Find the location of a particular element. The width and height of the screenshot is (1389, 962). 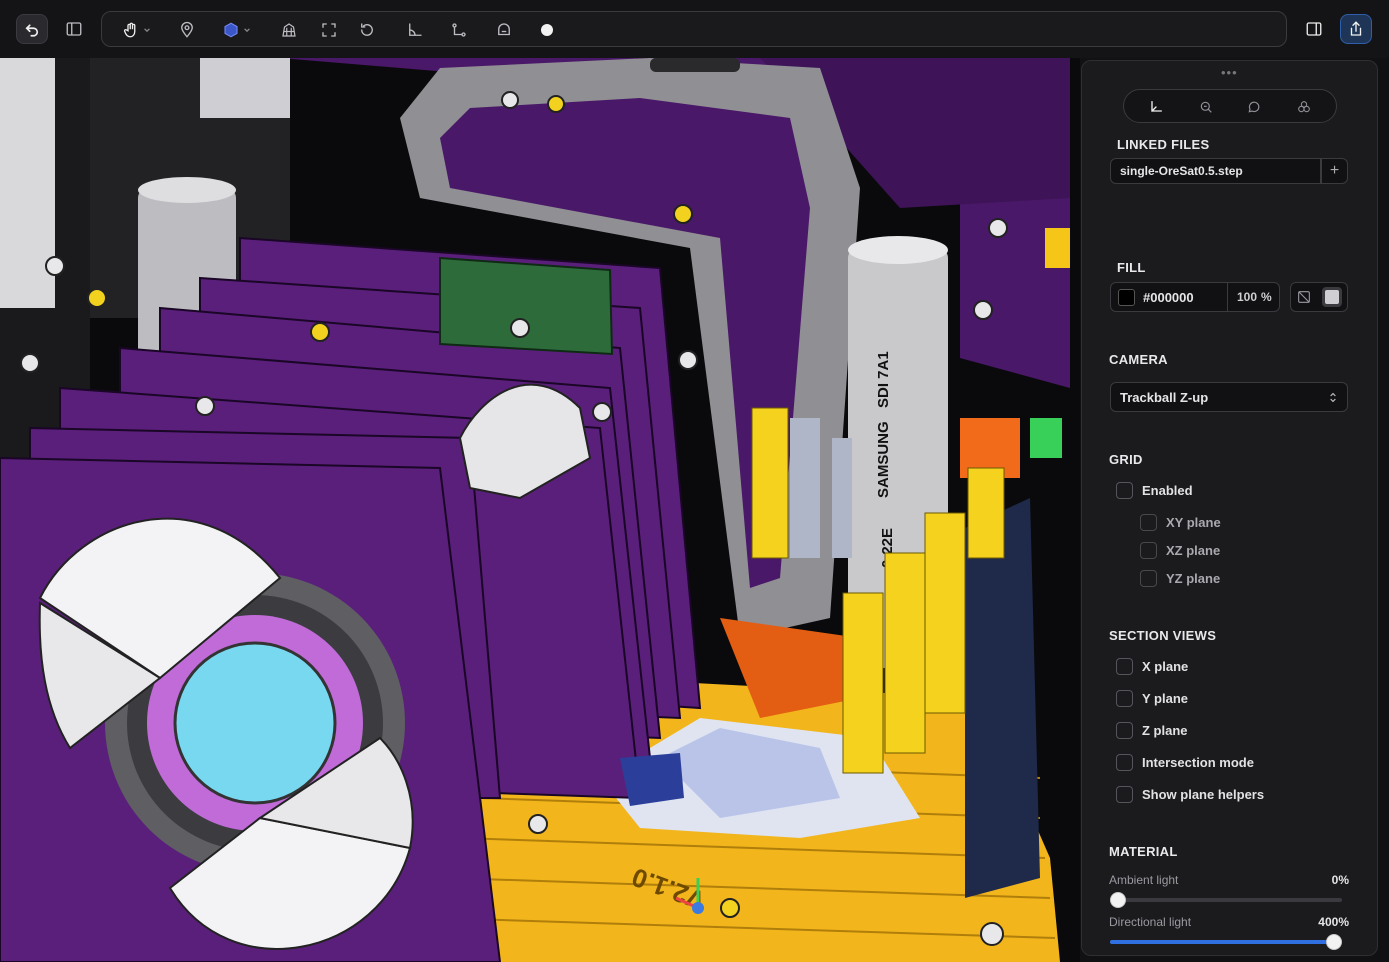

ambient-light-slider is located at coordinates (1226, 900).